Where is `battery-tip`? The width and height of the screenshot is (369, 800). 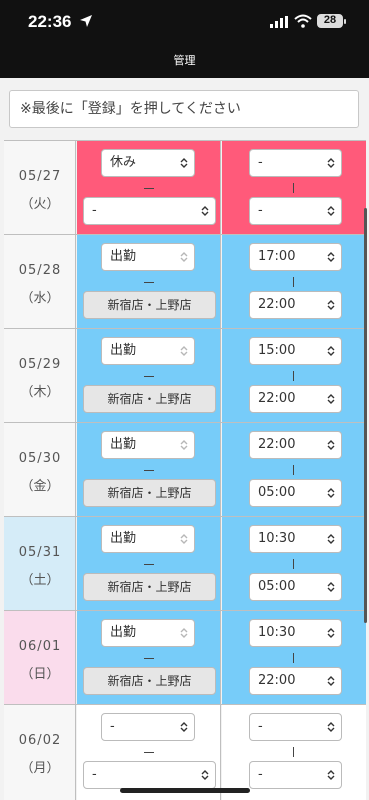
battery-tip is located at coordinates (345, 21).